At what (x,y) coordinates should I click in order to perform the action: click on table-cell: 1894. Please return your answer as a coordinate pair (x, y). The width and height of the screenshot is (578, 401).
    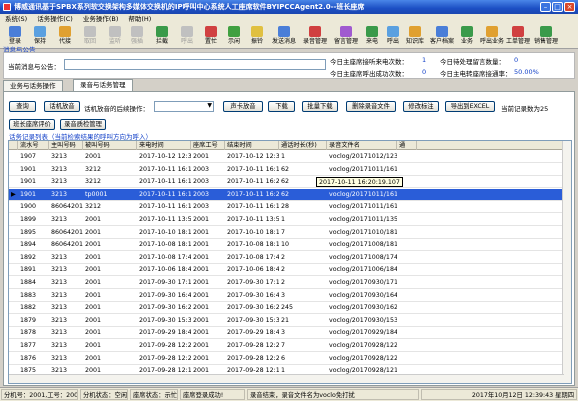
    Looking at the image, I should click on (28, 245).